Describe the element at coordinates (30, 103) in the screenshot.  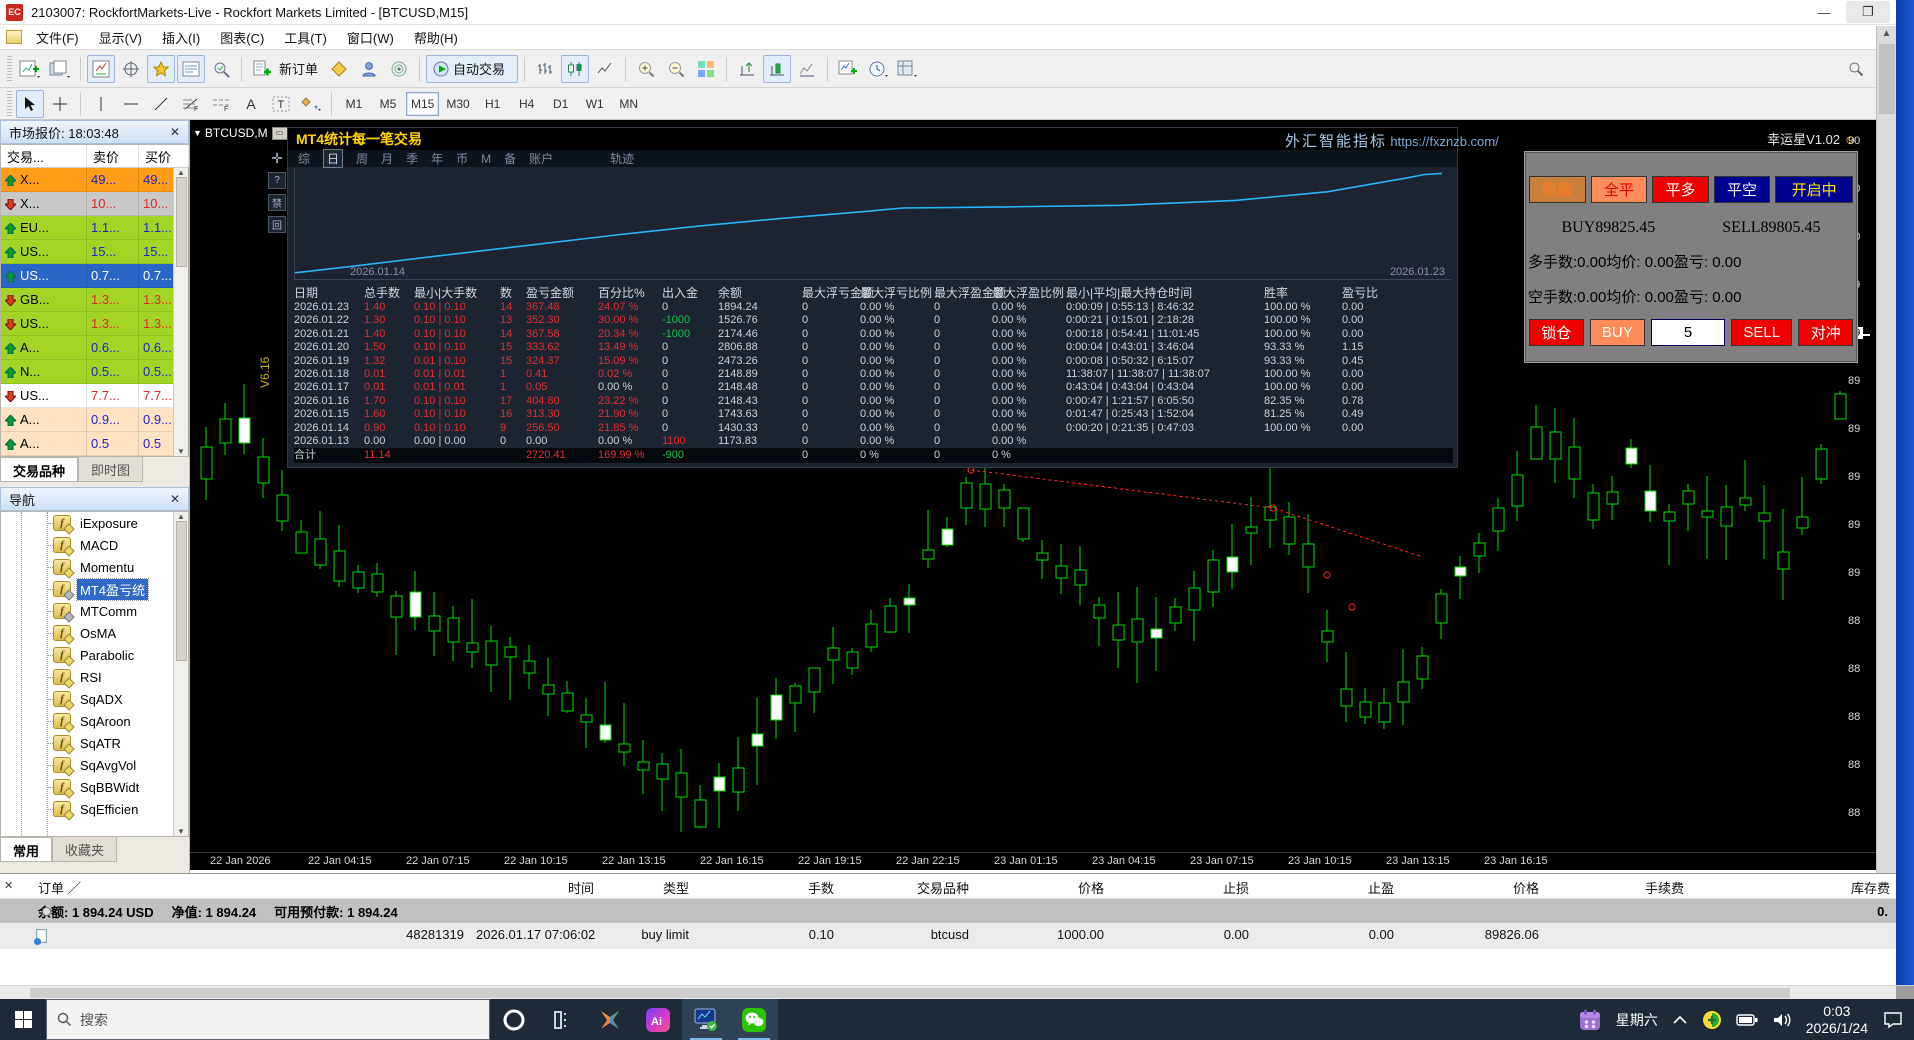
I see `cursor-tool` at that location.